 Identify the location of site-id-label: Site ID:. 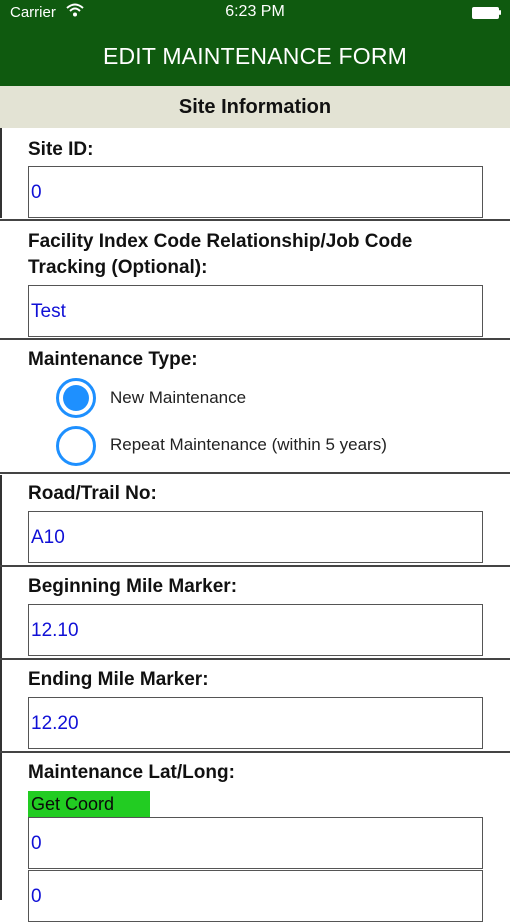
(61, 149).